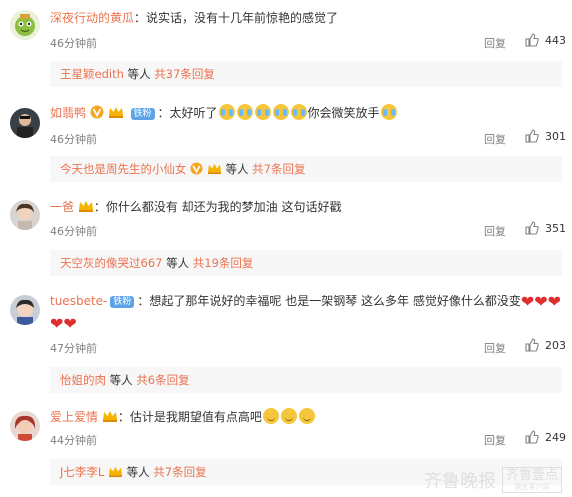  What do you see at coordinates (83, 380) in the screenshot?
I see `reply-summary-user: 怡姐的肉` at bounding box center [83, 380].